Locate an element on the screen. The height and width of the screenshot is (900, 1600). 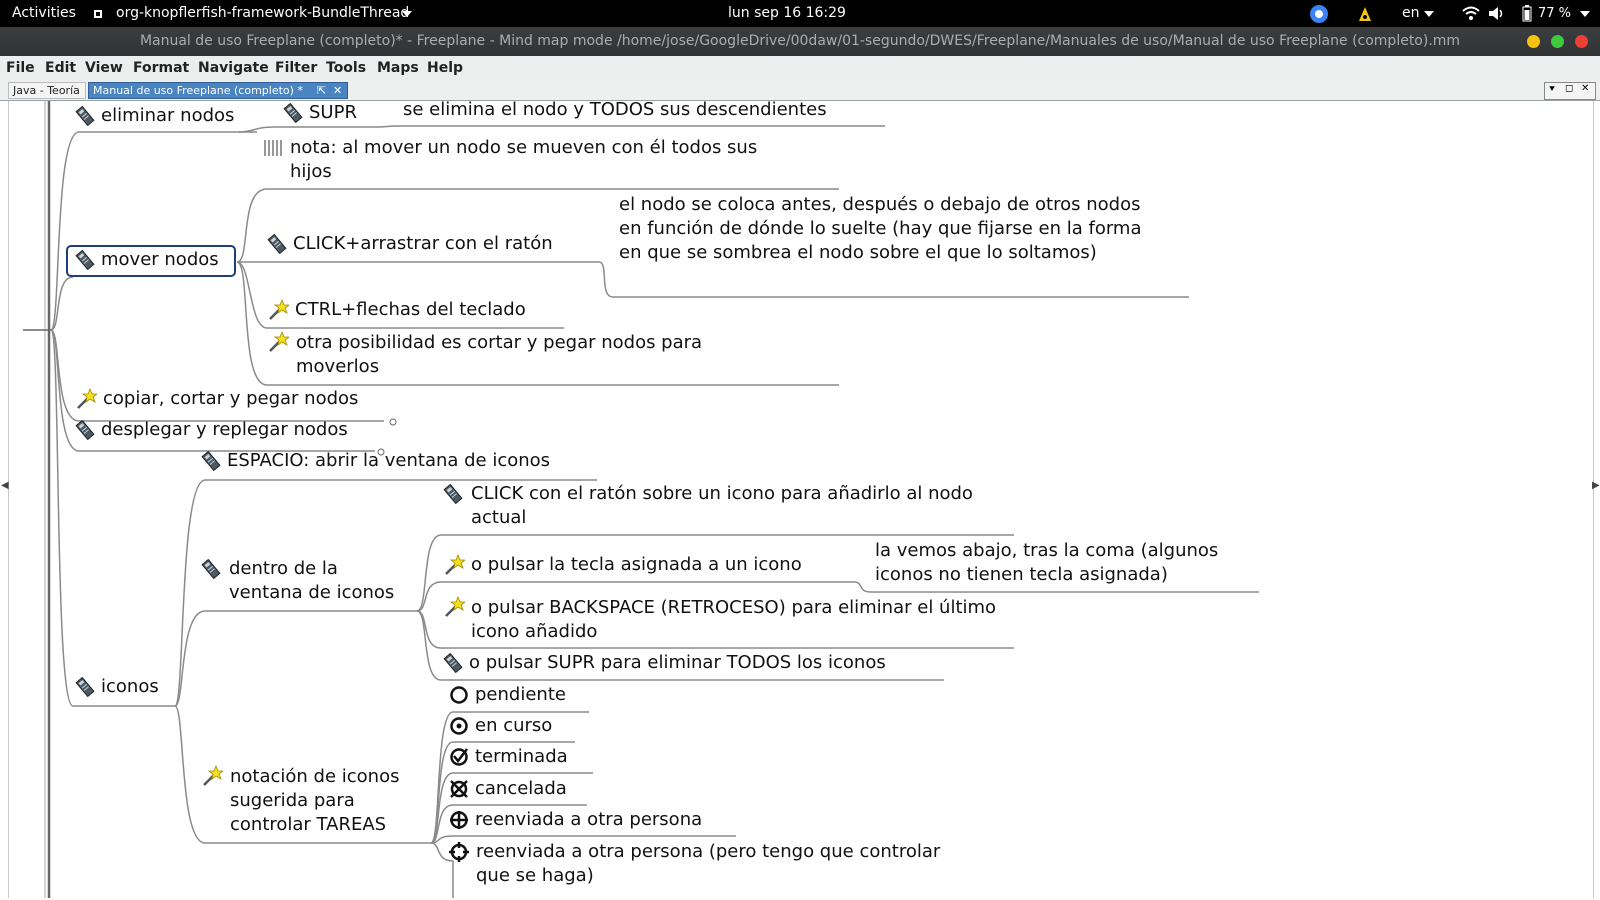
notification-icon is located at coordinates (1365, 14).